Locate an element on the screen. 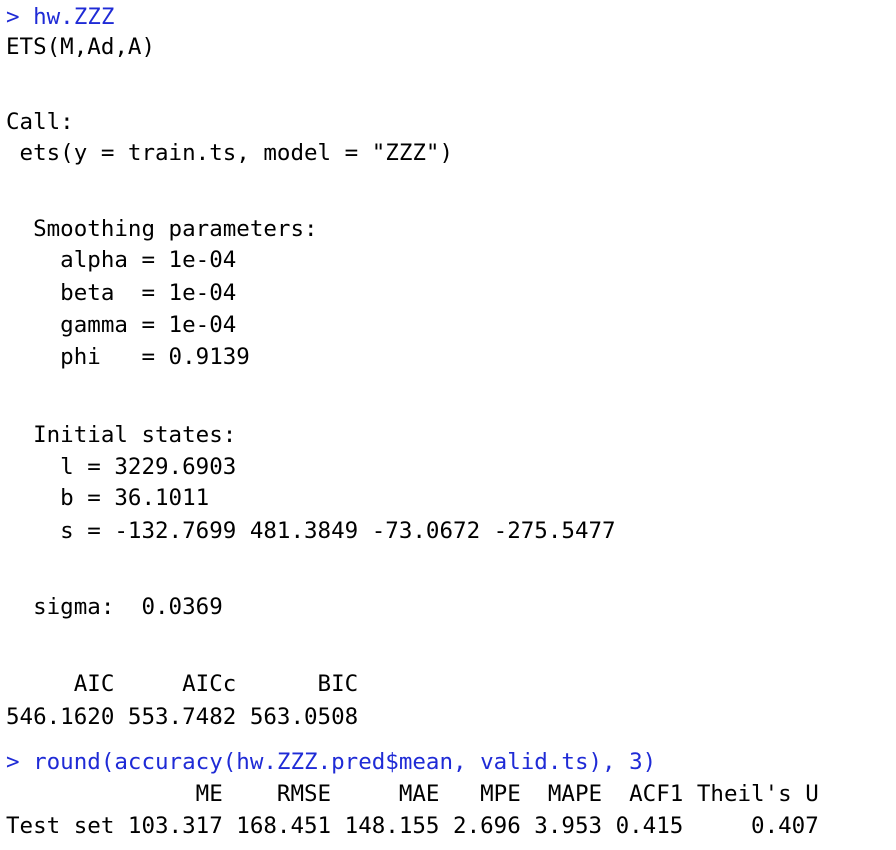 The height and width of the screenshot is (850, 896). initial-states-header: Initial states: is located at coordinates (121, 435).